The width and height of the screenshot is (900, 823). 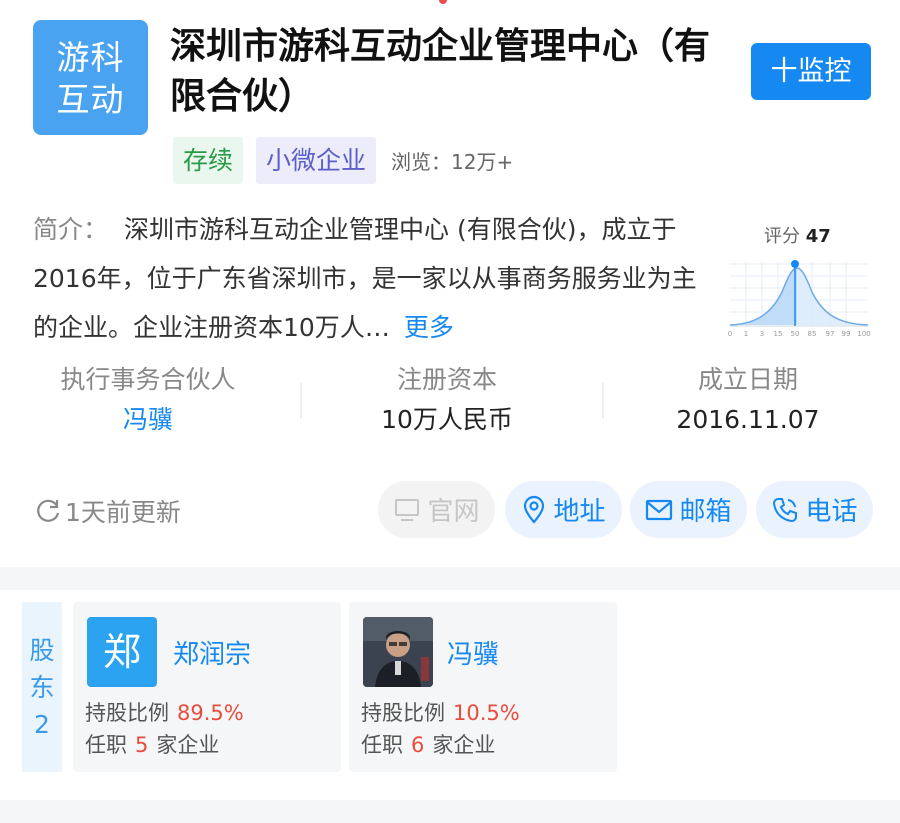 What do you see at coordinates (207, 687) in the screenshot?
I see `shareholder-card: 郑 郑润宗 持股比例 89.5% 任职 5 家企业` at bounding box center [207, 687].